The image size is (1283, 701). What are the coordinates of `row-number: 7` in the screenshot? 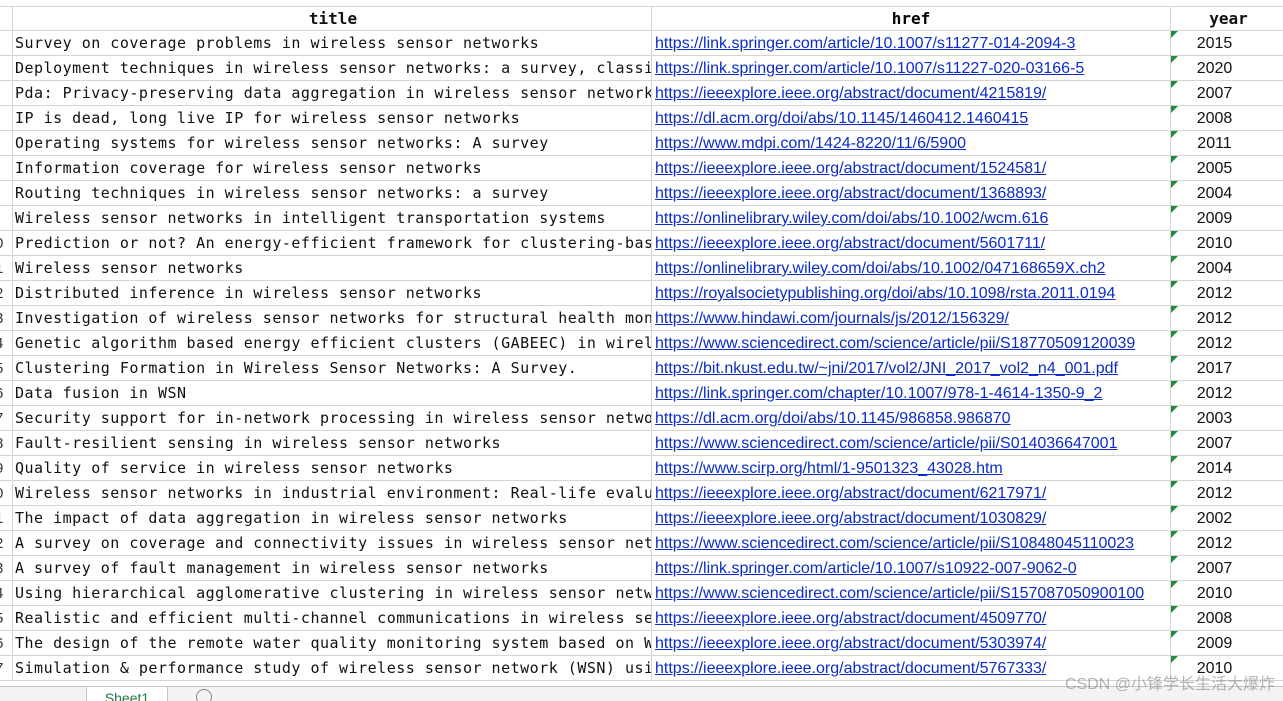 It's located at (6, 418).